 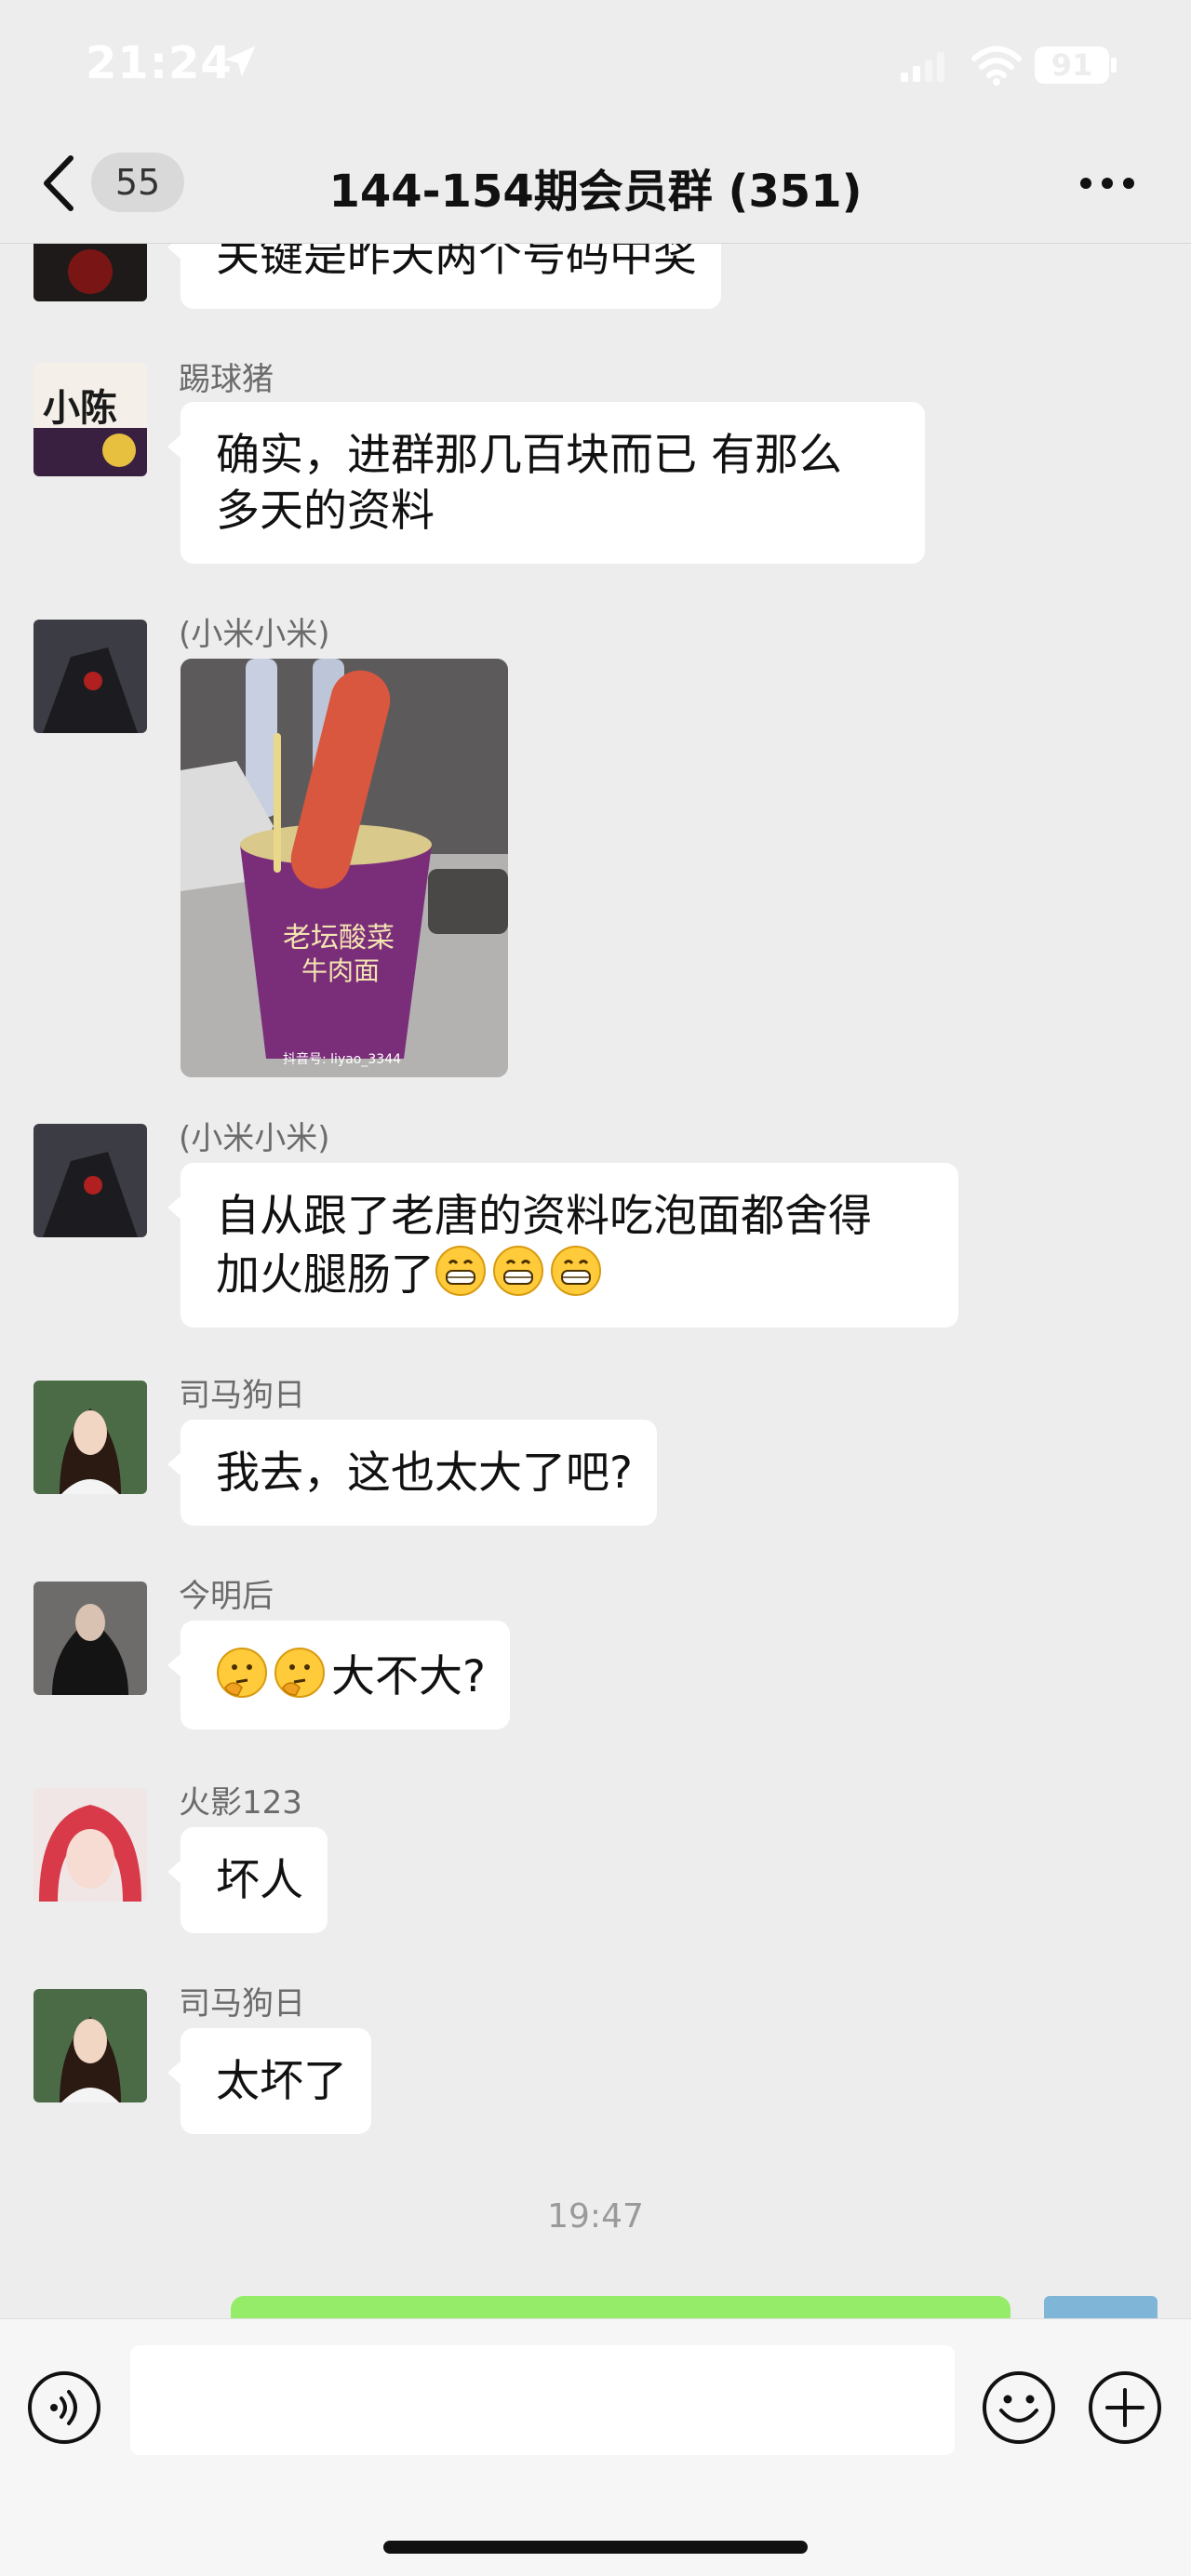 What do you see at coordinates (595, 2216) in the screenshot?
I see `message-timestamp: 19:47` at bounding box center [595, 2216].